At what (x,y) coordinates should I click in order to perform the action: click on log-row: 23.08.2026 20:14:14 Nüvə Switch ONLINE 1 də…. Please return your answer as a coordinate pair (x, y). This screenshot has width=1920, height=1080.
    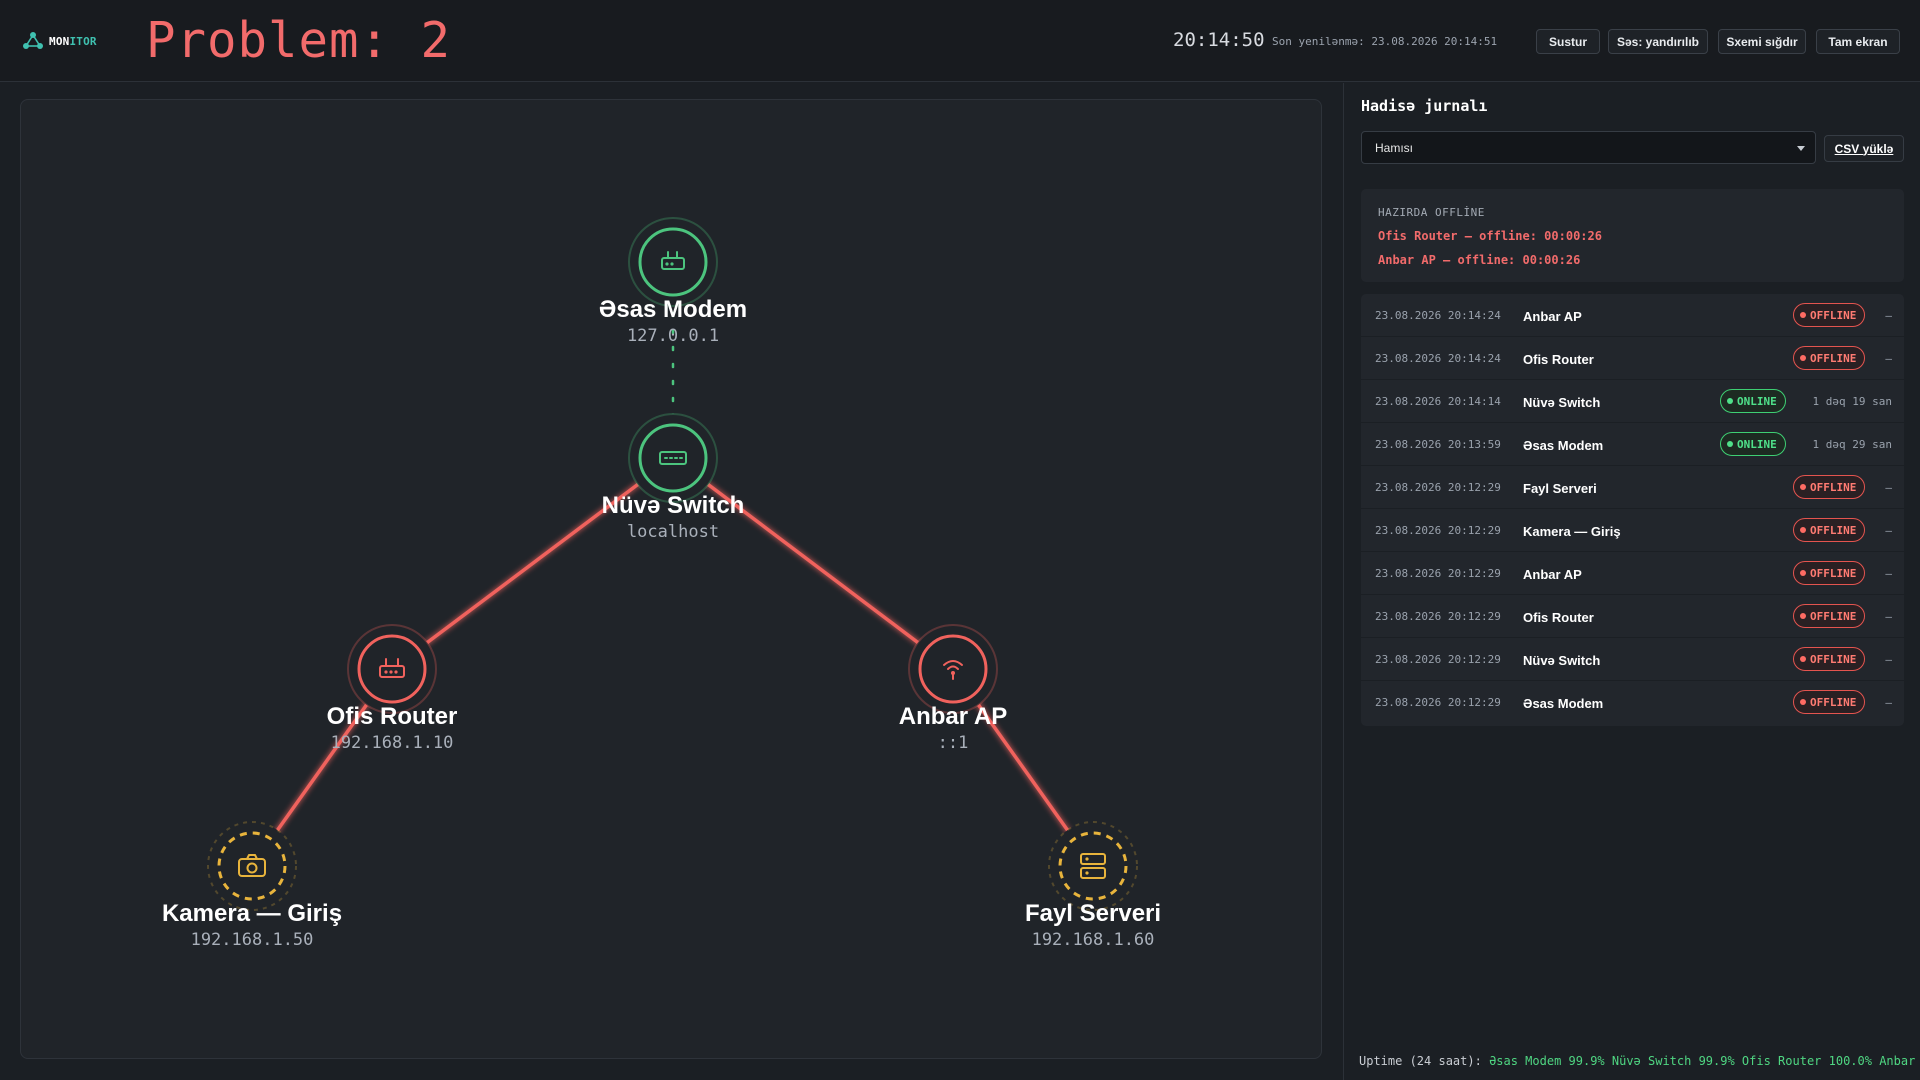
    Looking at the image, I should click on (1632, 401).